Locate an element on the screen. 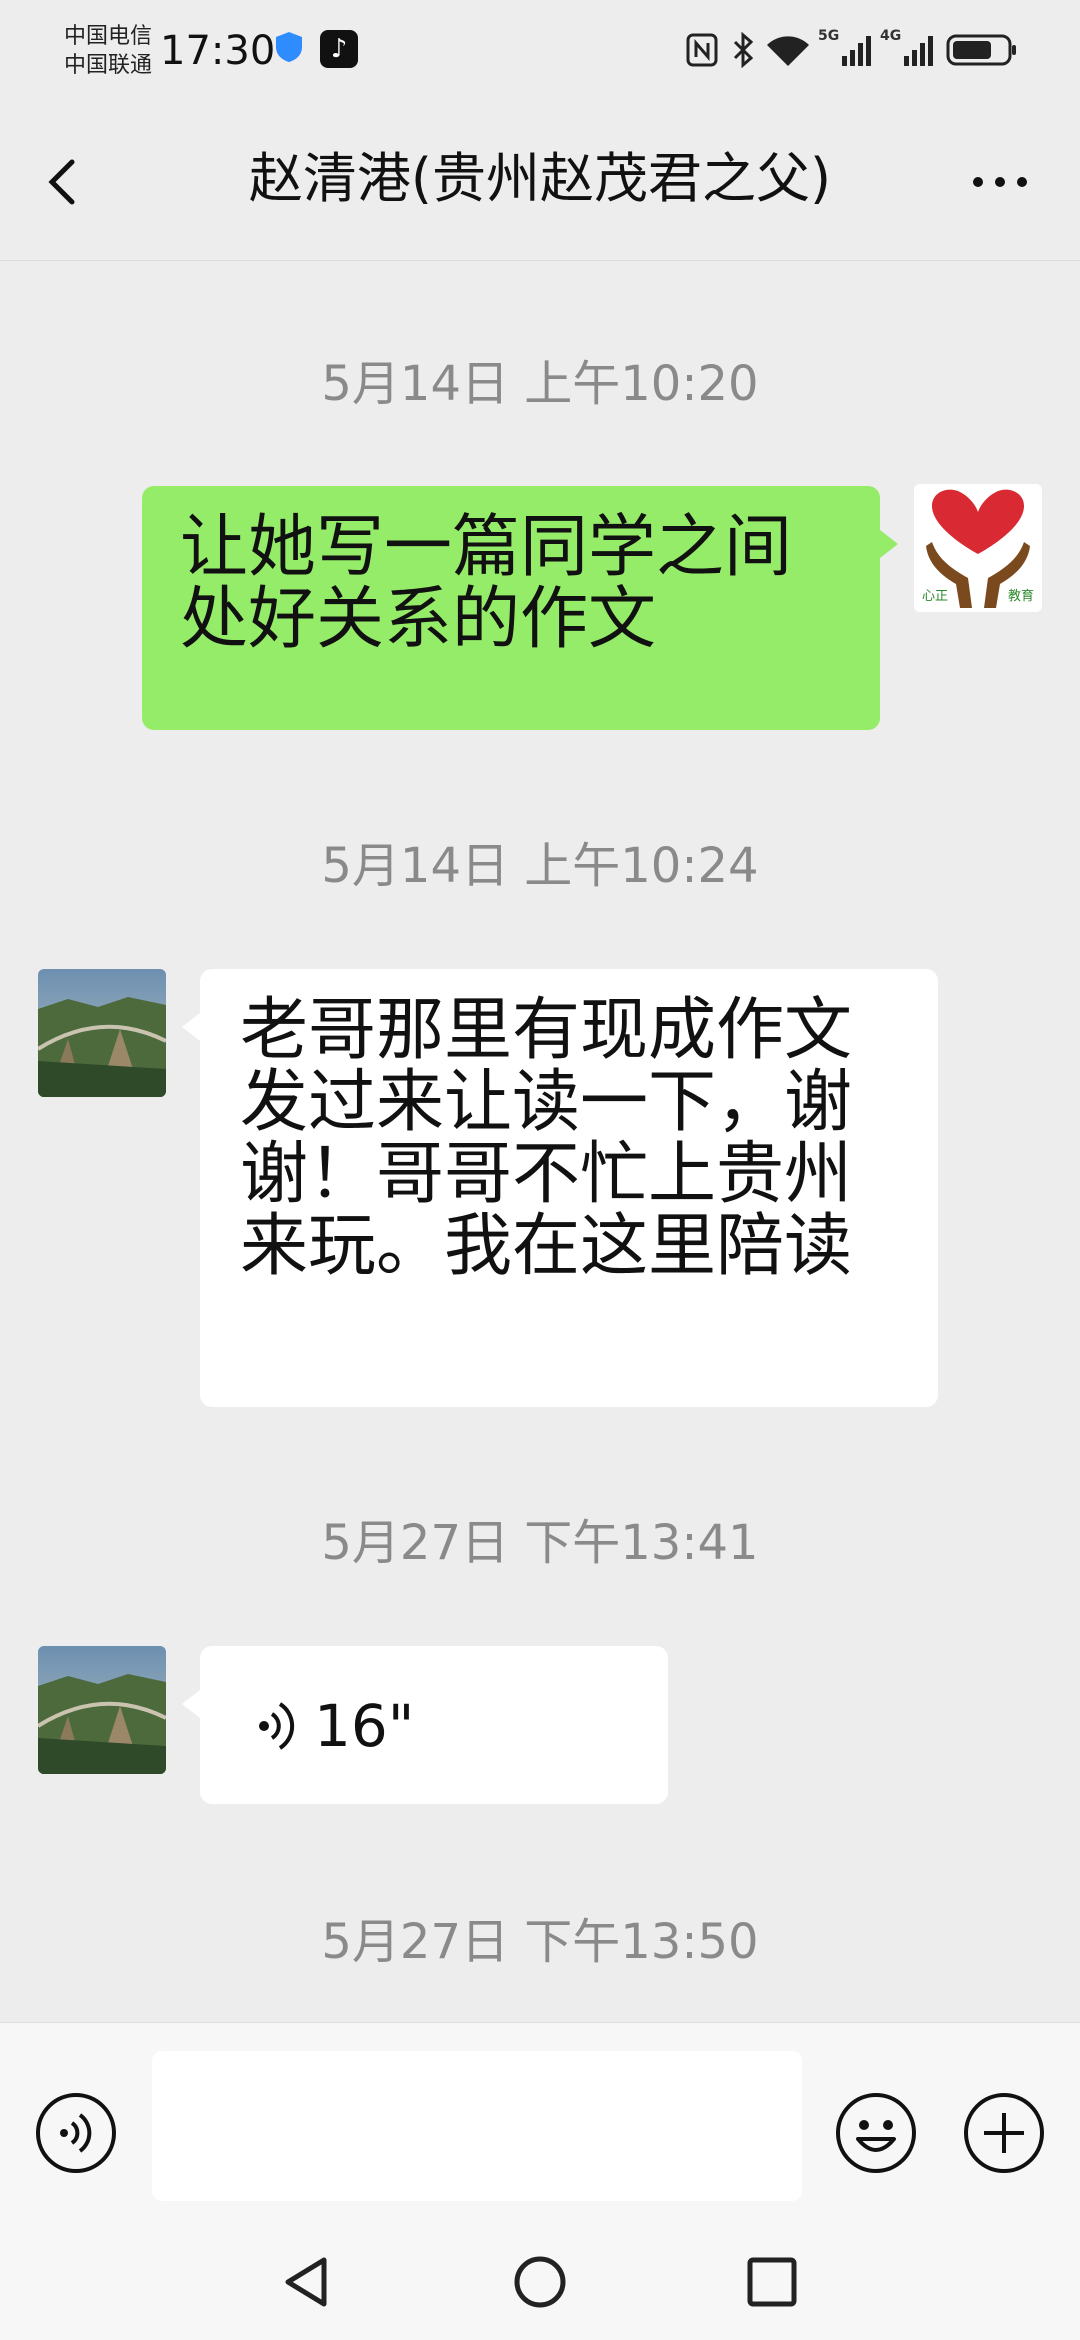  voice-message-bubble: 16" is located at coordinates (425, 1725).